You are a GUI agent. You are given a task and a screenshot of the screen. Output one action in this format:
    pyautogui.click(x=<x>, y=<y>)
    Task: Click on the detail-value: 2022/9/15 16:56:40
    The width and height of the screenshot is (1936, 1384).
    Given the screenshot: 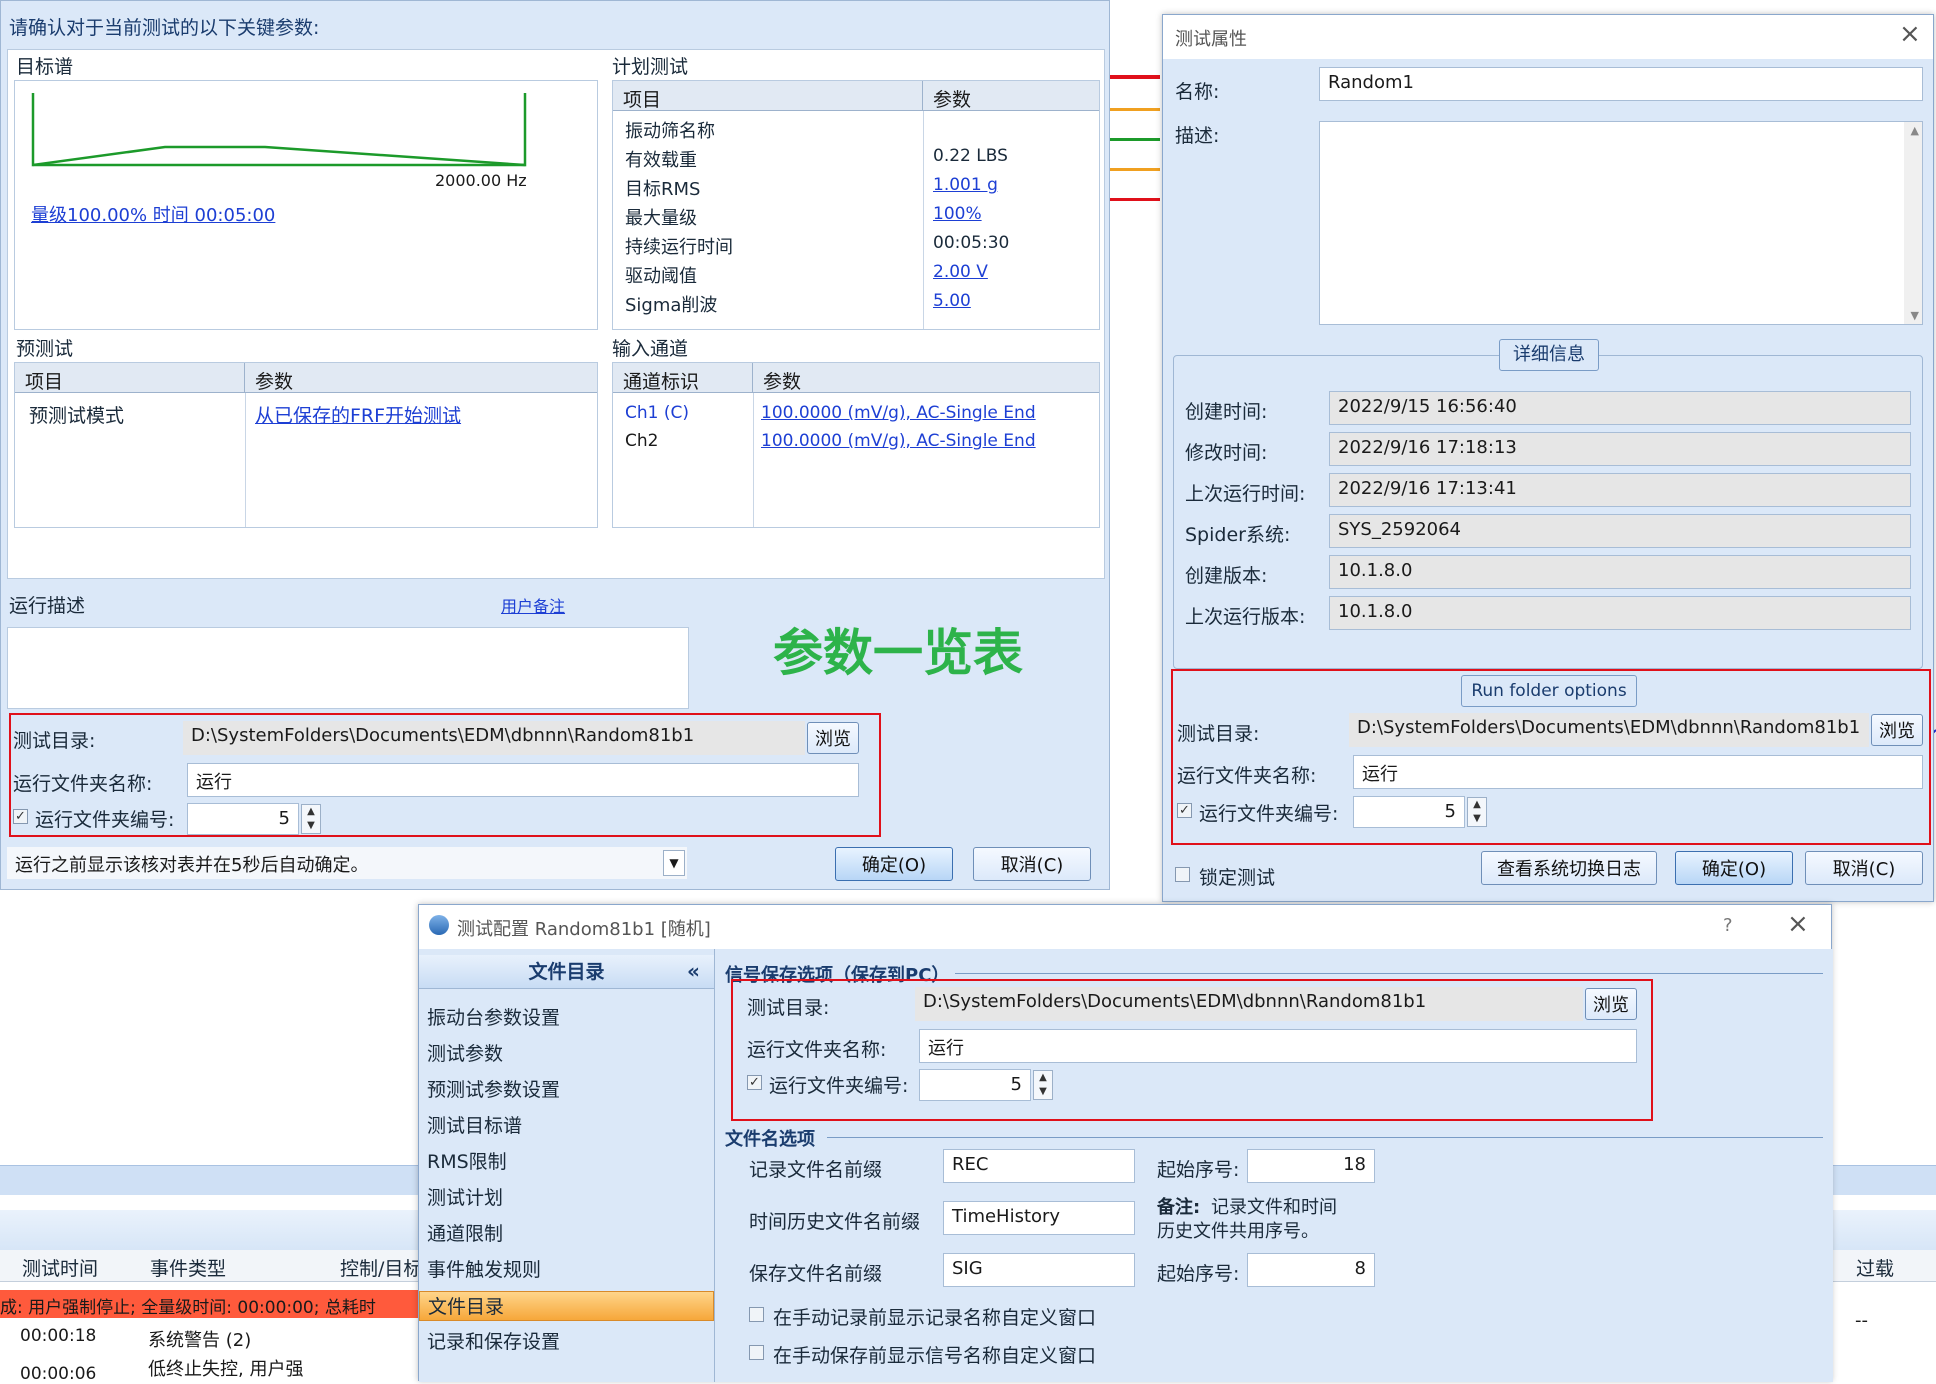 What is the action you would take?
    pyautogui.click(x=1620, y=408)
    